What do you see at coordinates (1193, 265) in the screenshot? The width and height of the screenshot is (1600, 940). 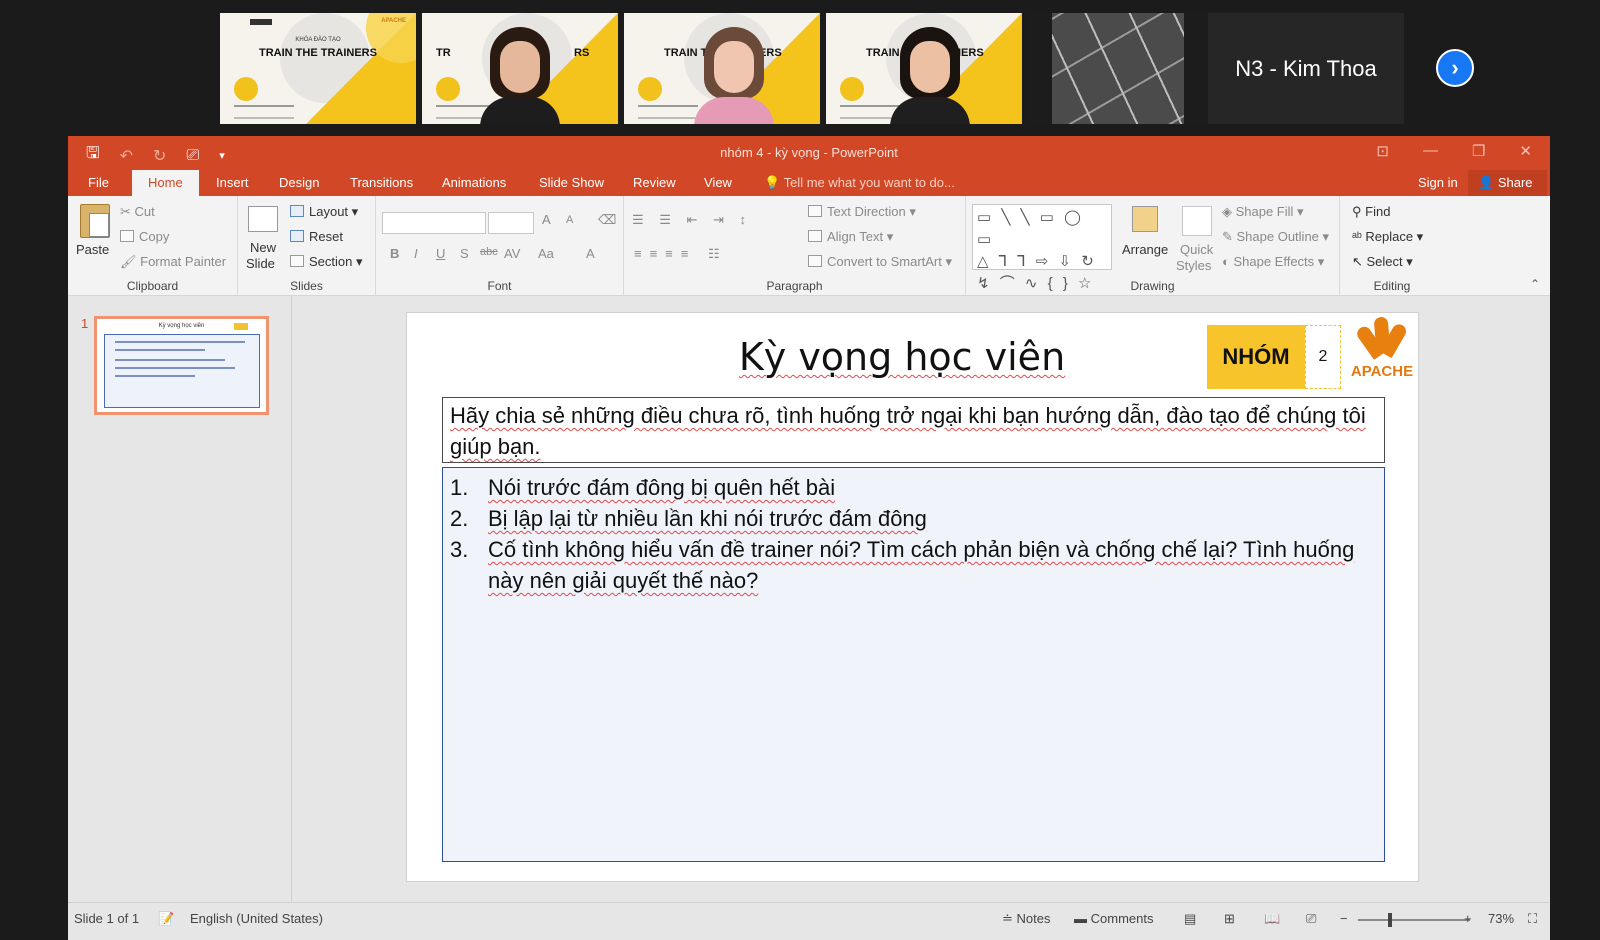 I see `quick-styles-button-2: Styles` at bounding box center [1193, 265].